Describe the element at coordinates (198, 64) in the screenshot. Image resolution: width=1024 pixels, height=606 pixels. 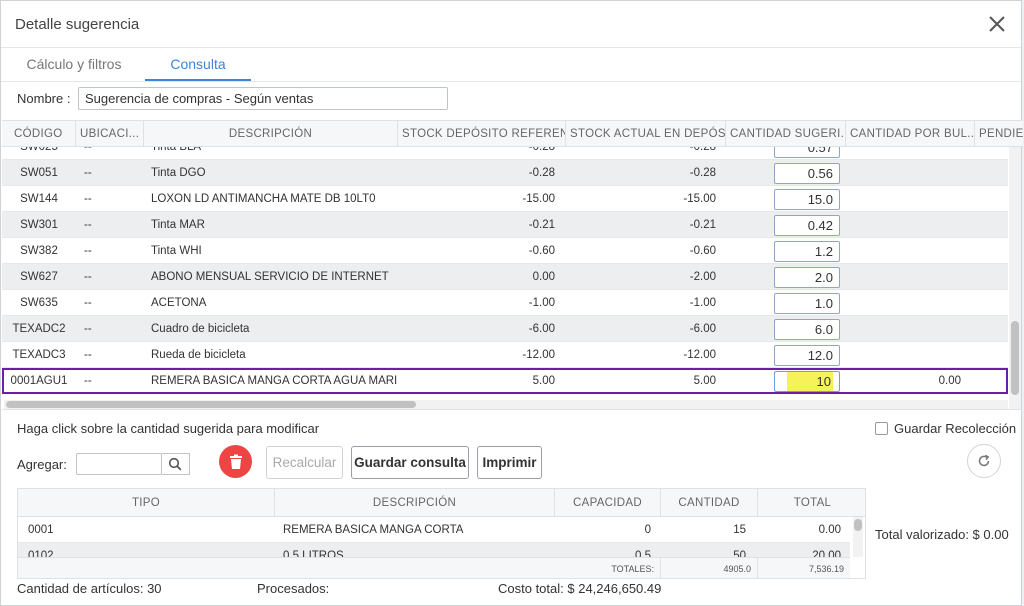
I see `tab-consulta: Consulta` at that location.